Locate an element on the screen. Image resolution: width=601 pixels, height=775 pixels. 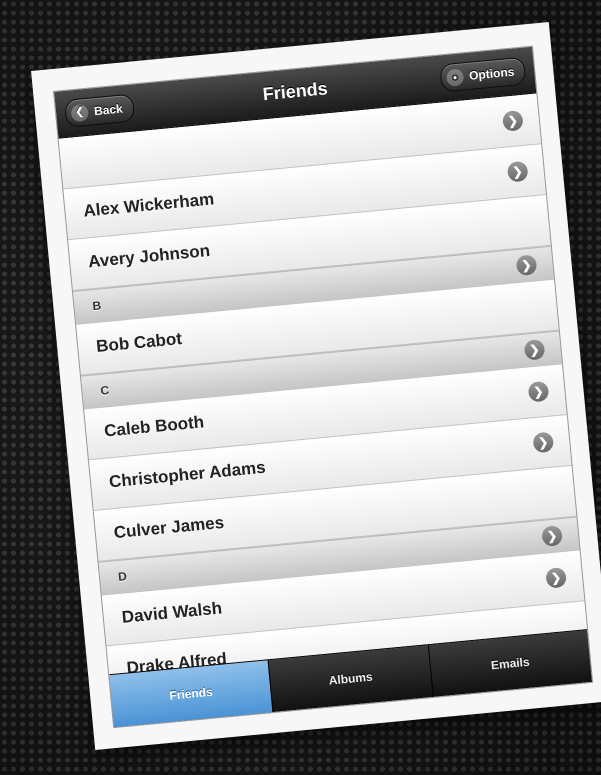
divider-label: B is located at coordinates (96, 306).